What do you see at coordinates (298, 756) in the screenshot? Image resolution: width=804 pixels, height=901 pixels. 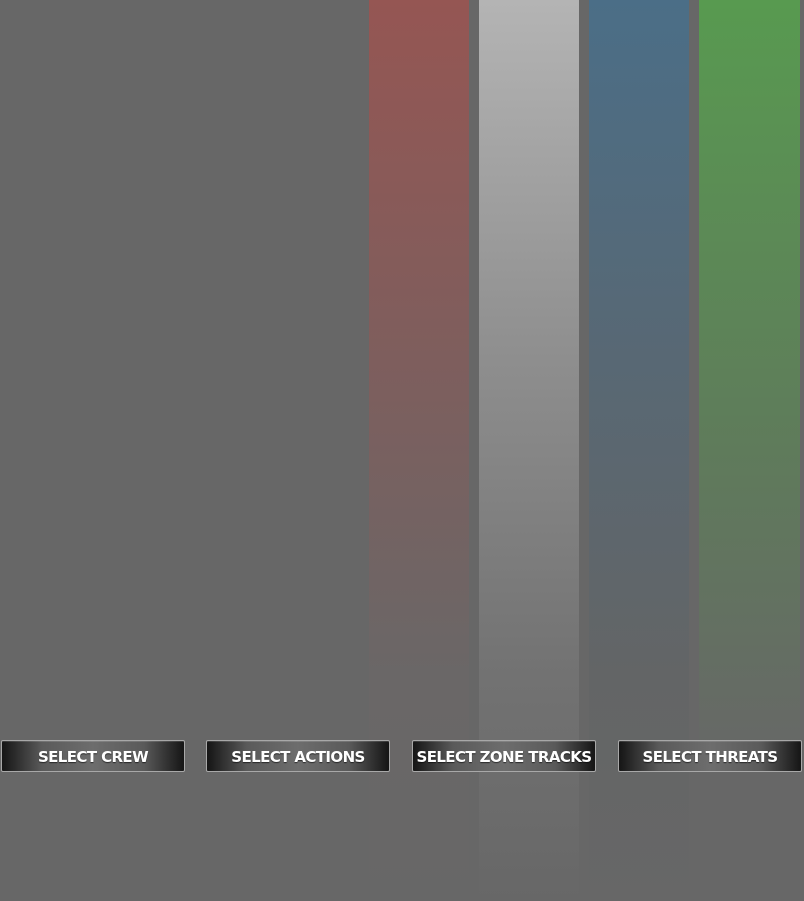 I see `select-actions-button: SELECT ACTIONS` at bounding box center [298, 756].